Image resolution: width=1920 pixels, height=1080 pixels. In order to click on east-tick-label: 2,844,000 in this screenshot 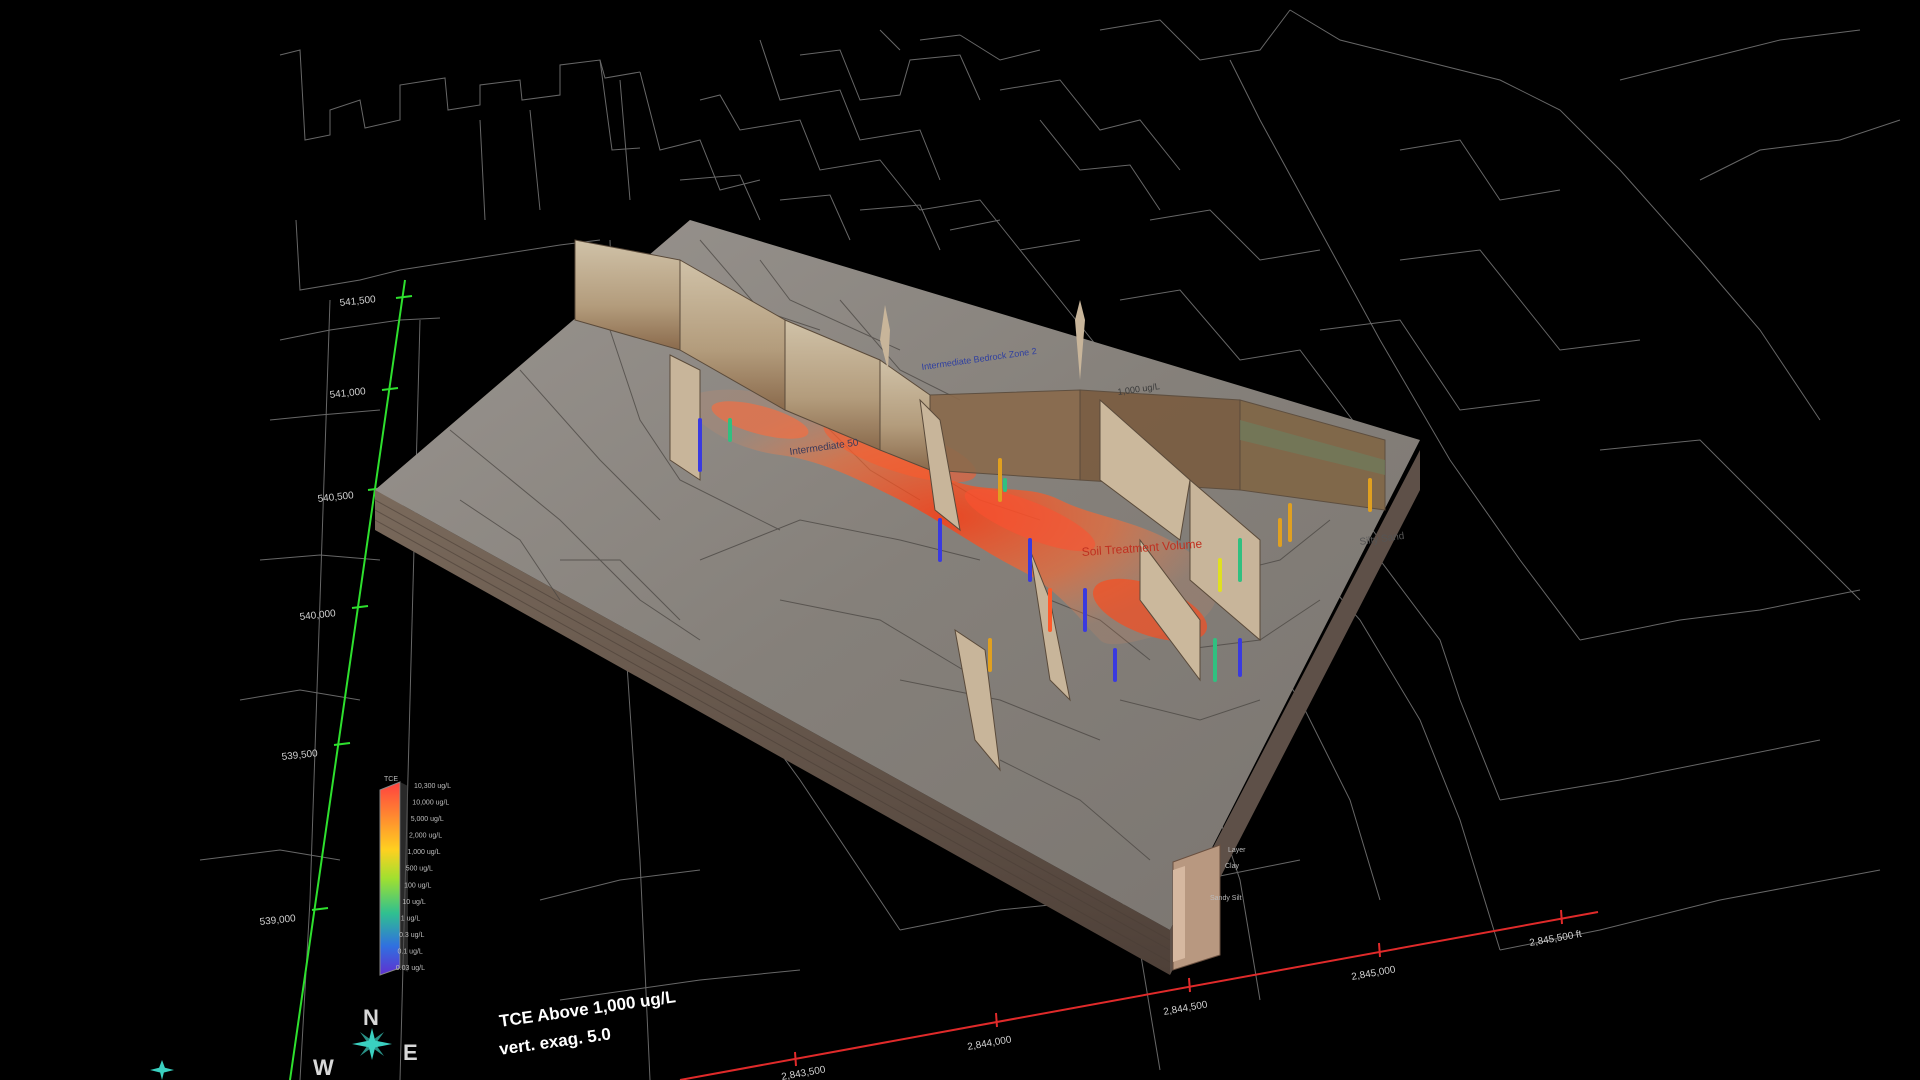, I will do `click(990, 1043)`.